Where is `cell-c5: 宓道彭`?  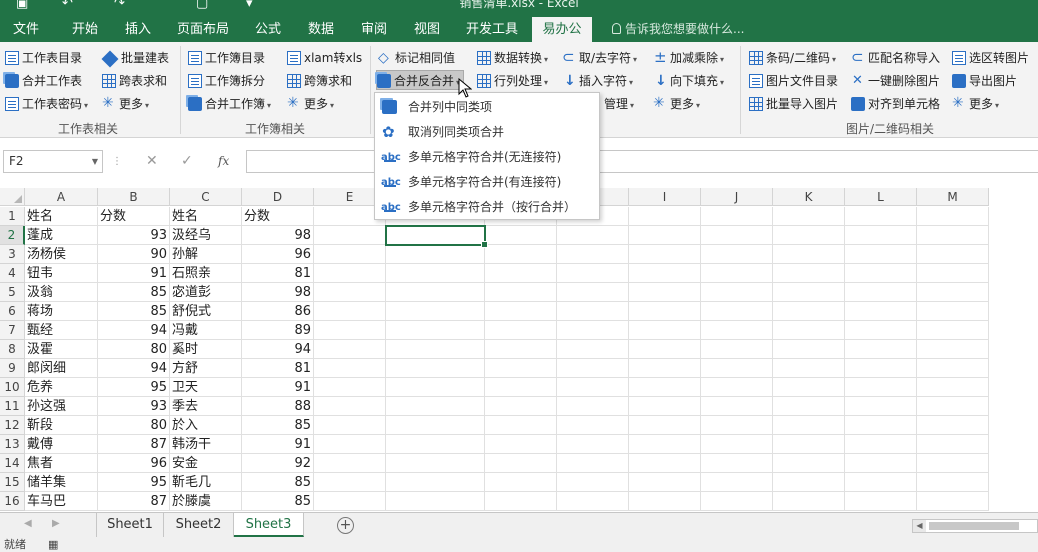
cell-c5: 宓道彭 is located at coordinates (206, 292).